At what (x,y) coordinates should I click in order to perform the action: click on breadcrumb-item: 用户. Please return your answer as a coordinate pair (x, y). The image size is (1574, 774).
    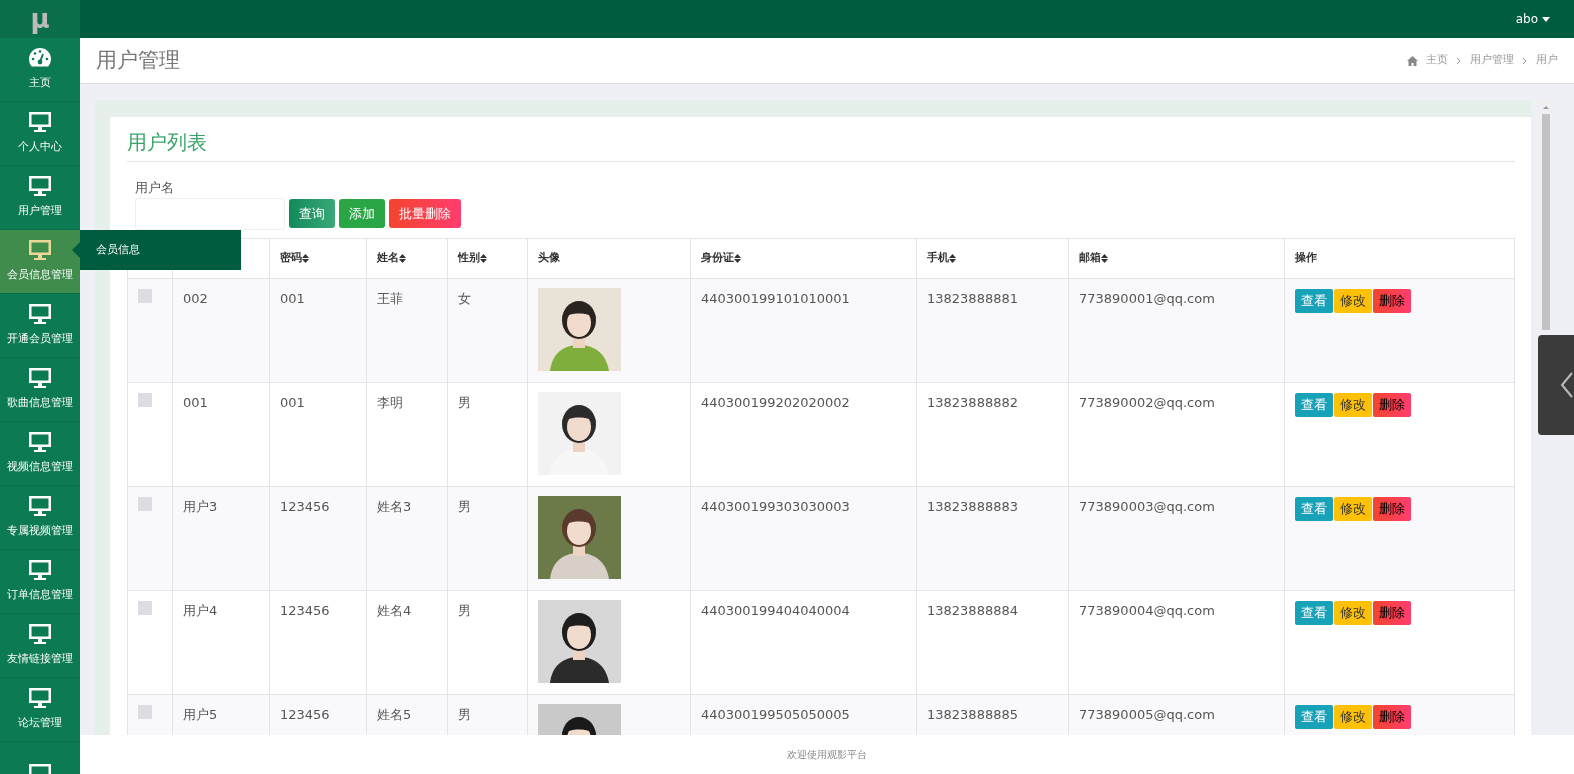
    Looking at the image, I should click on (1547, 60).